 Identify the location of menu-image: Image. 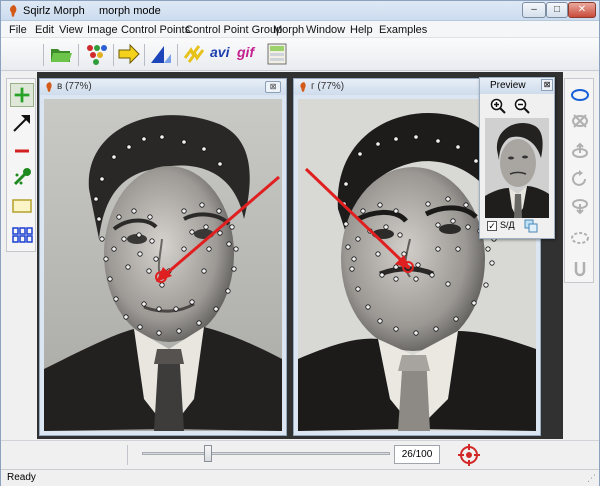
(102, 30).